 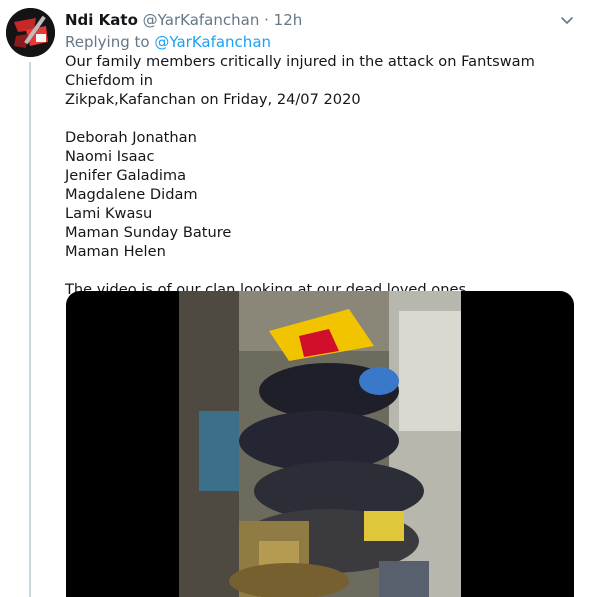 I want to click on thread-line, so click(x=30, y=329).